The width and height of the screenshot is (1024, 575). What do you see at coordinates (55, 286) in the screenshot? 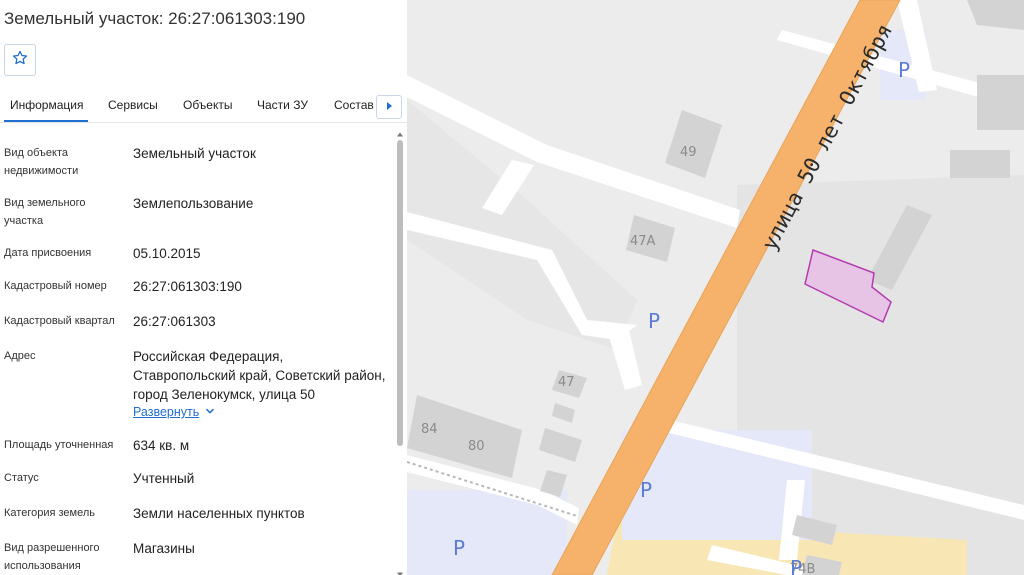
I see `property-label: Кадастровый номер` at bounding box center [55, 286].